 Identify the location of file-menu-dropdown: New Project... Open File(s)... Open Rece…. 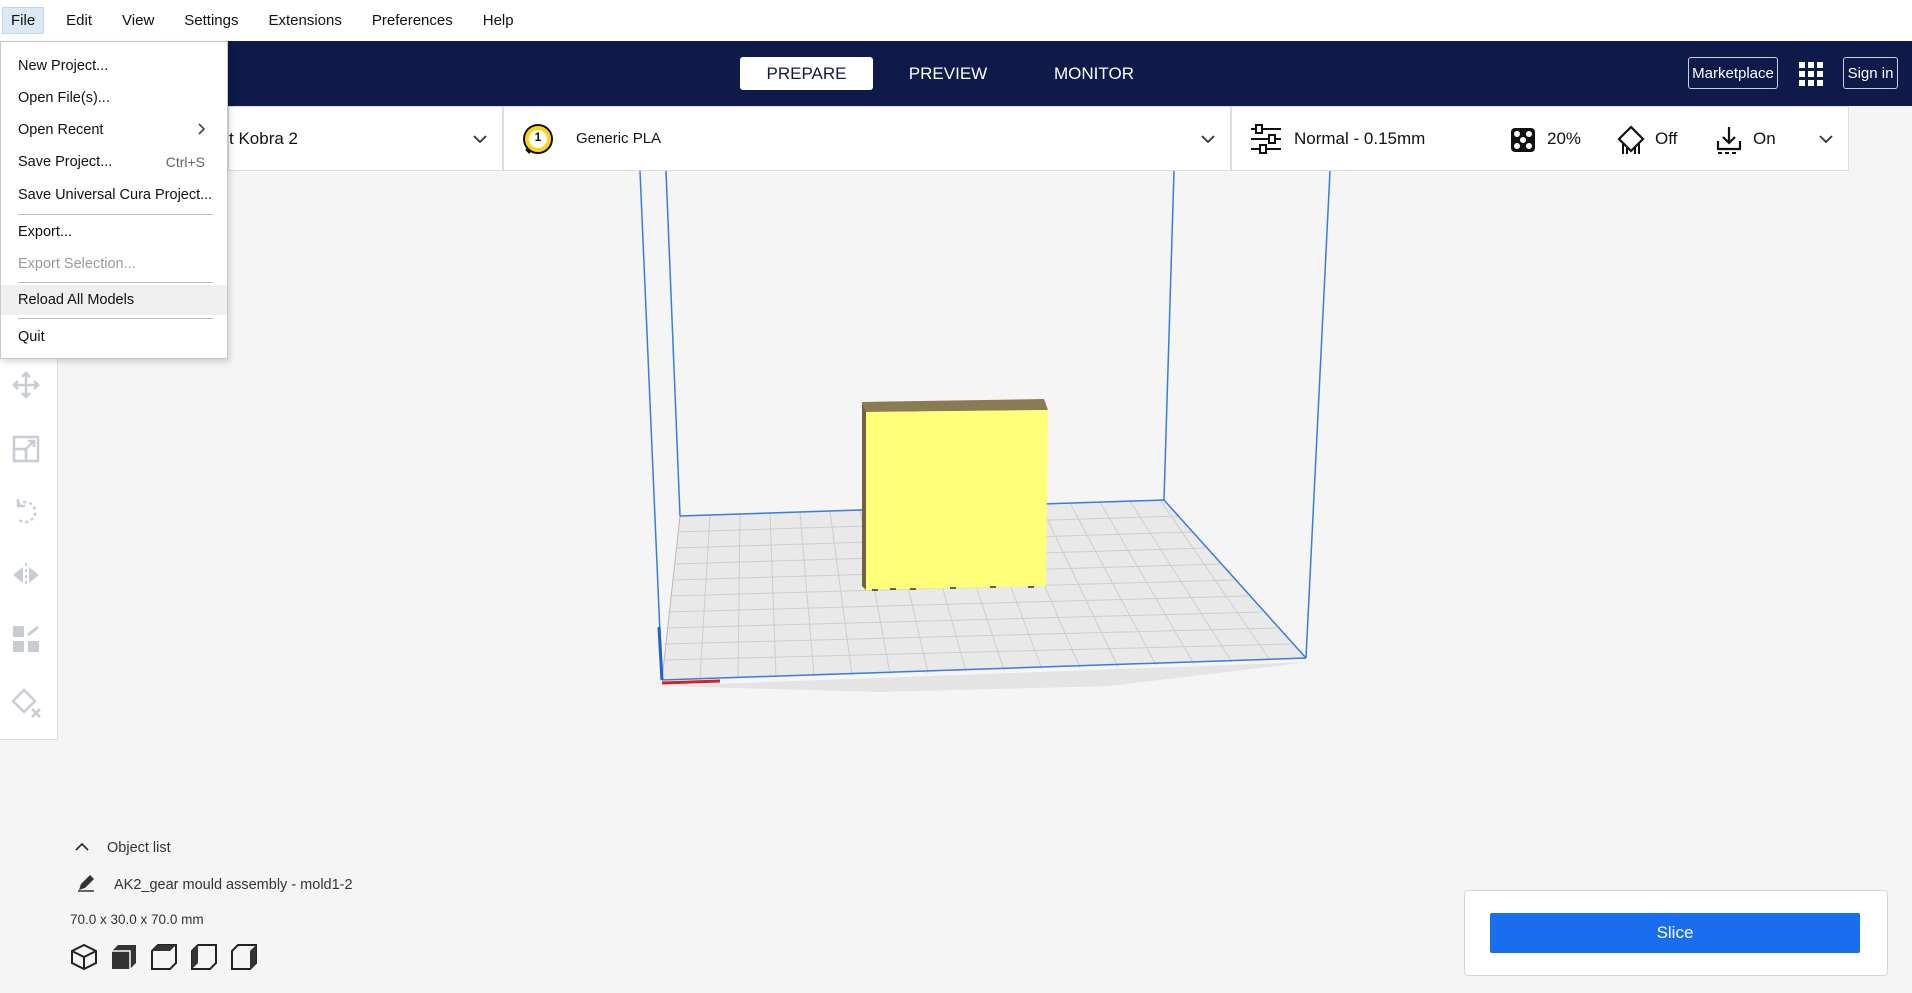
(114, 200).